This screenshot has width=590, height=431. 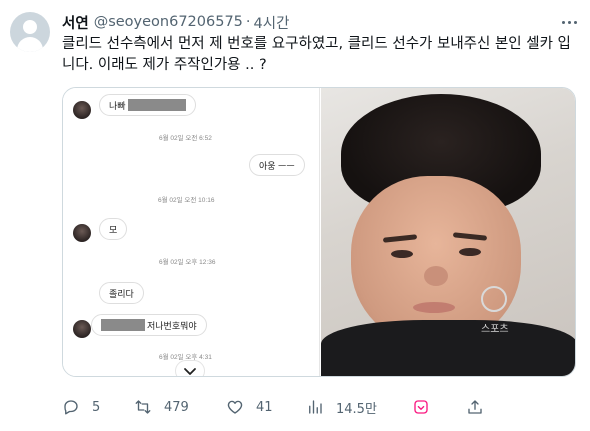 I want to click on avatar-body-shape, so click(x=30, y=44).